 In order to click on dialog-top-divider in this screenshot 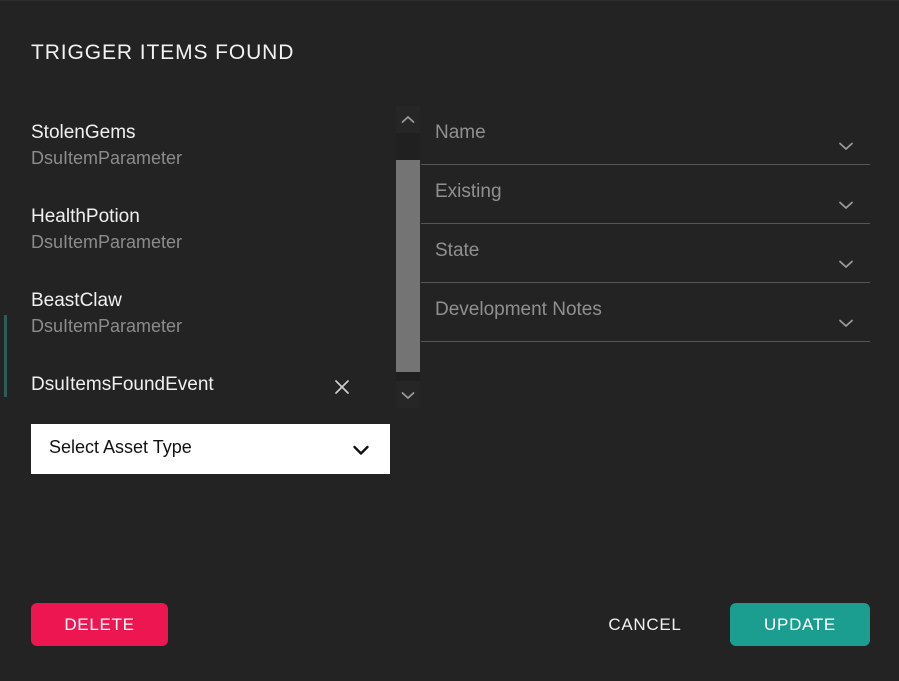, I will do `click(449, 0)`.